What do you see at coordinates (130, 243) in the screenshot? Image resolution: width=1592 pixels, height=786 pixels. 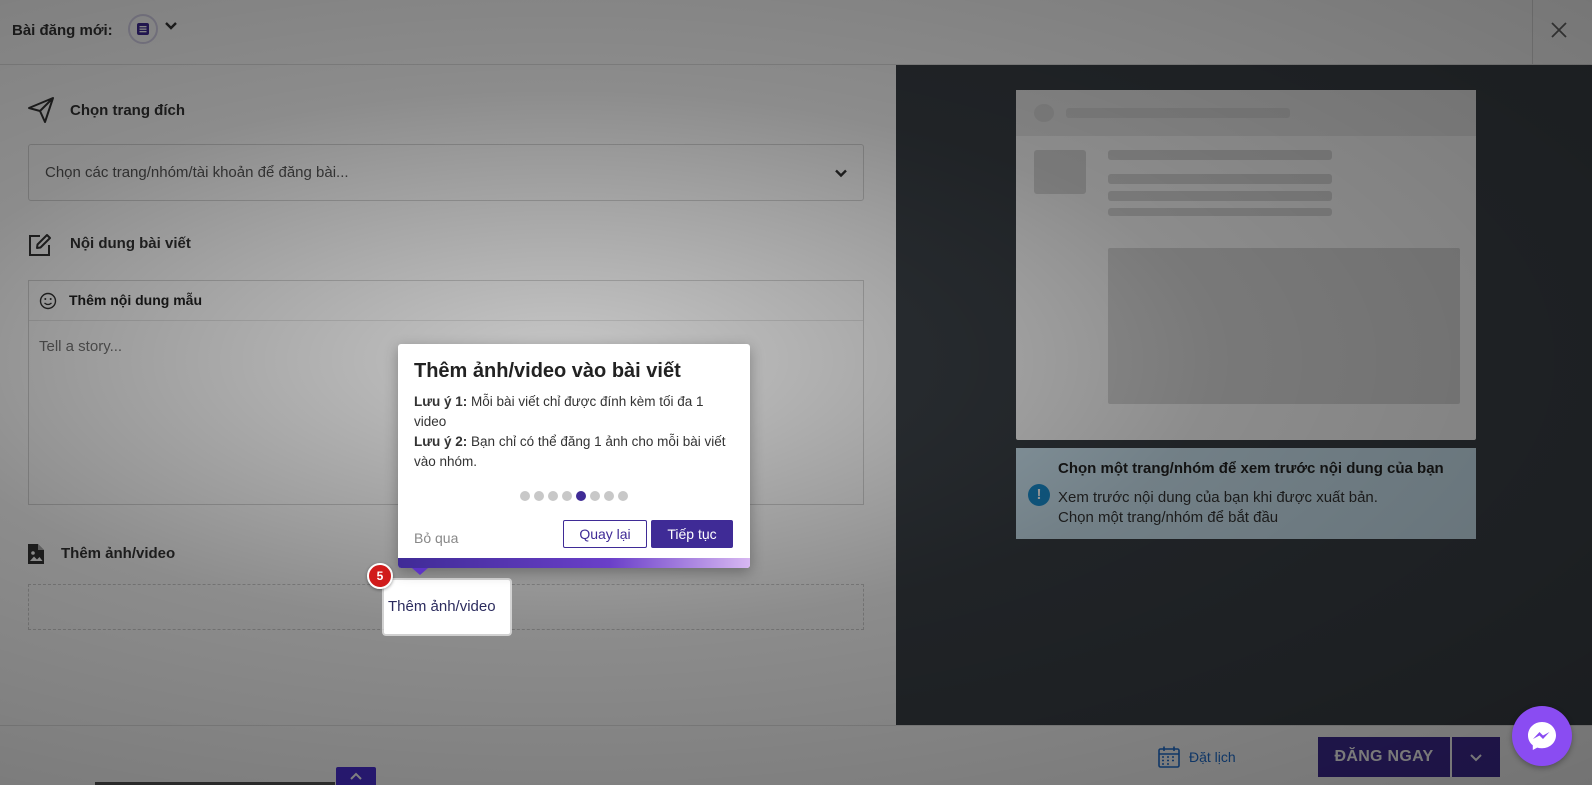 I see `content-heading: Nội dung bài viết` at bounding box center [130, 243].